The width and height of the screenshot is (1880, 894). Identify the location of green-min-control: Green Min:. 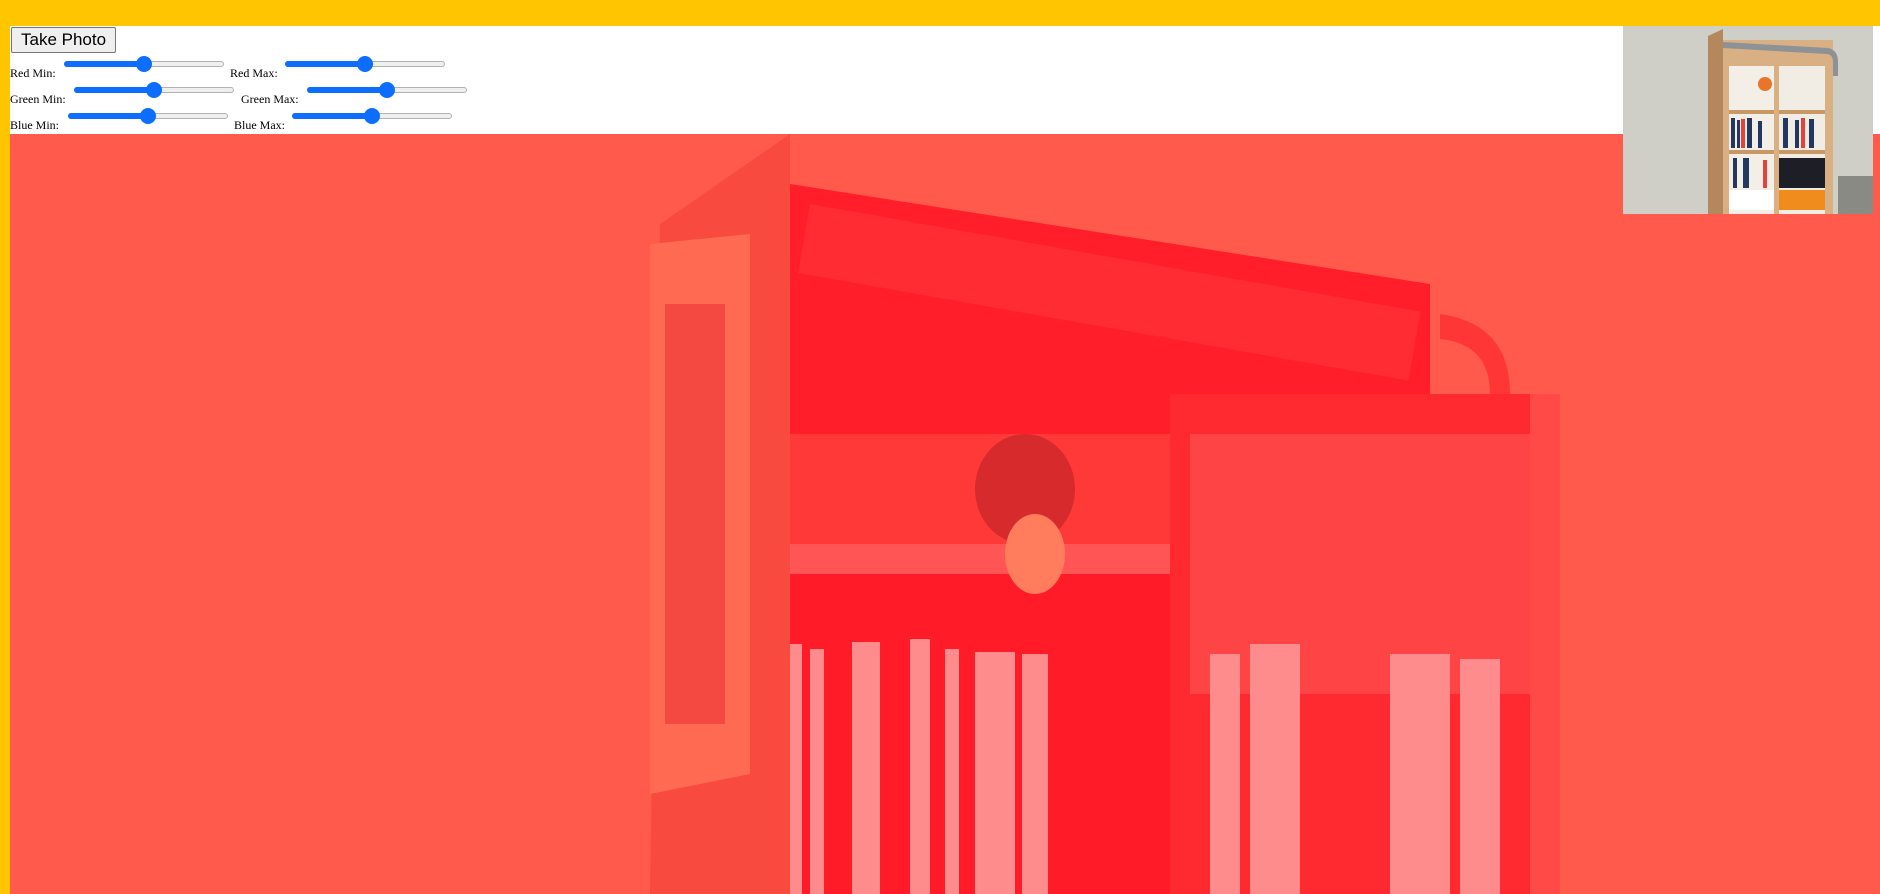
(125, 93).